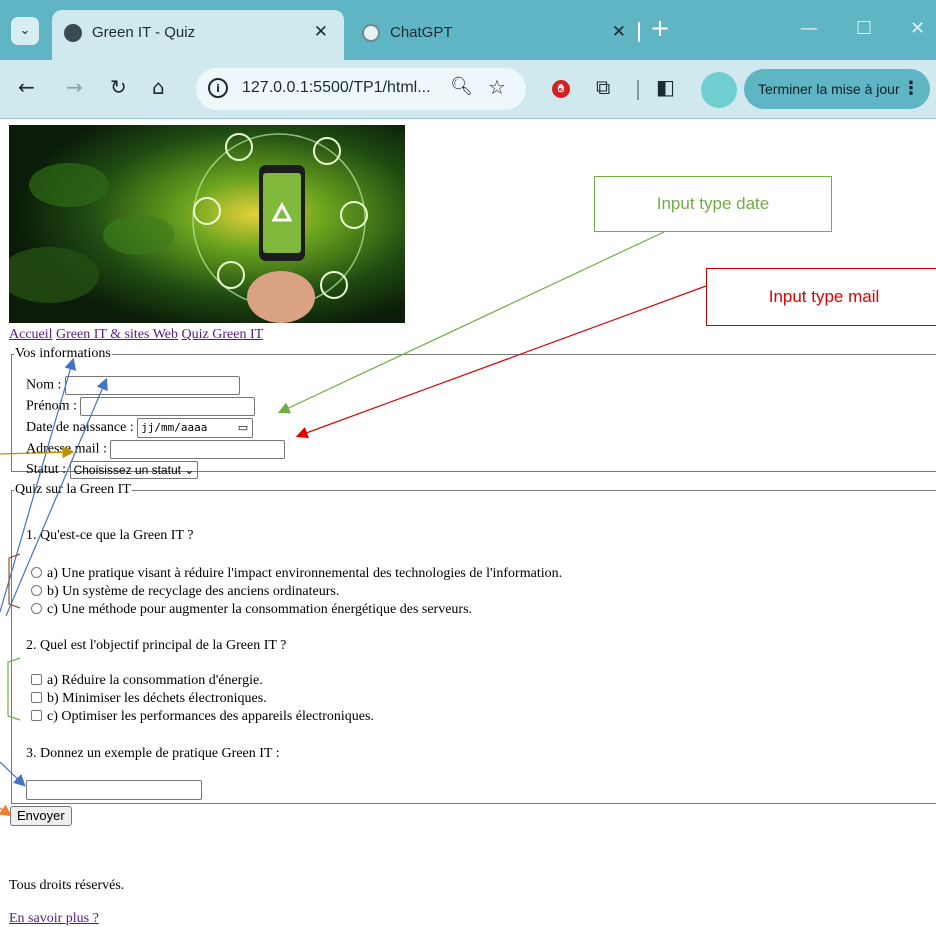 This screenshot has width=936, height=927. I want to click on back-arrow-icon: ←, so click(26, 87).